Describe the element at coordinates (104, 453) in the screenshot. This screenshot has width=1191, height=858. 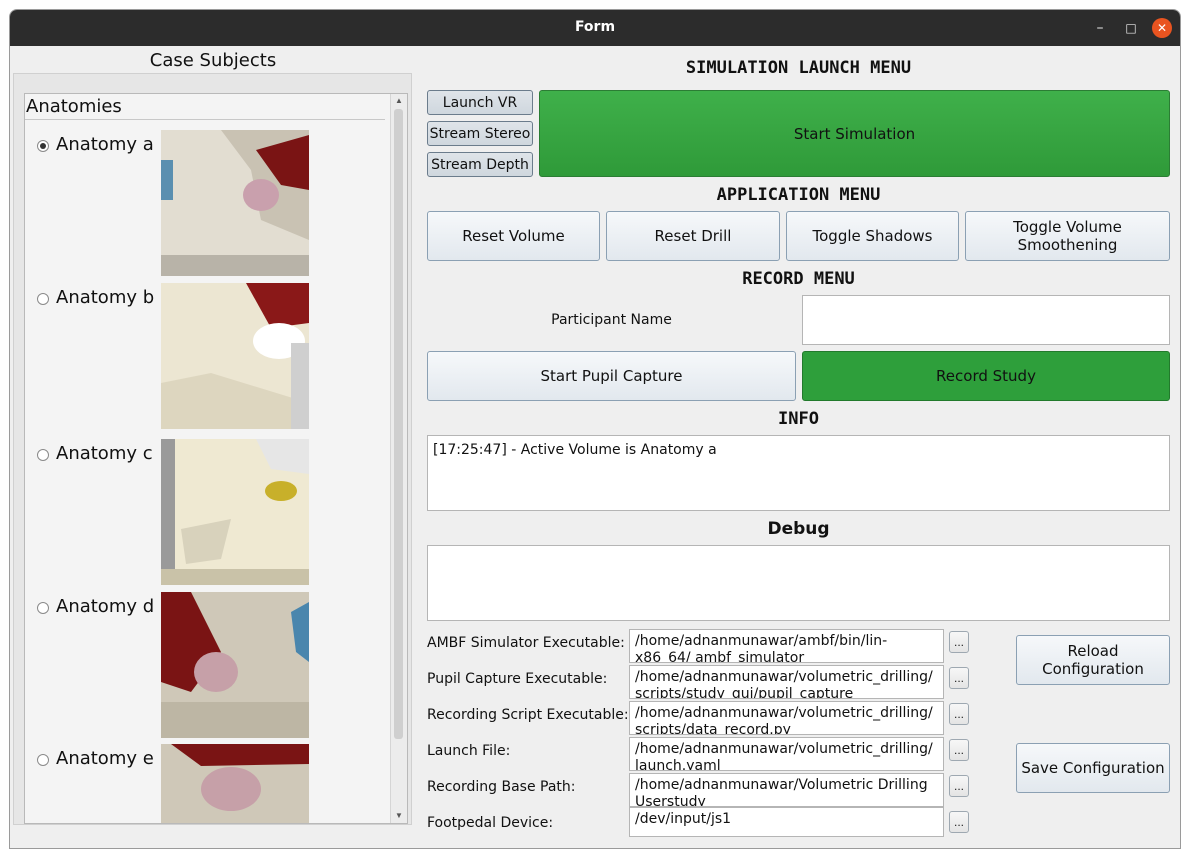
I see `anatomy-c-label: Anatomy c` at that location.